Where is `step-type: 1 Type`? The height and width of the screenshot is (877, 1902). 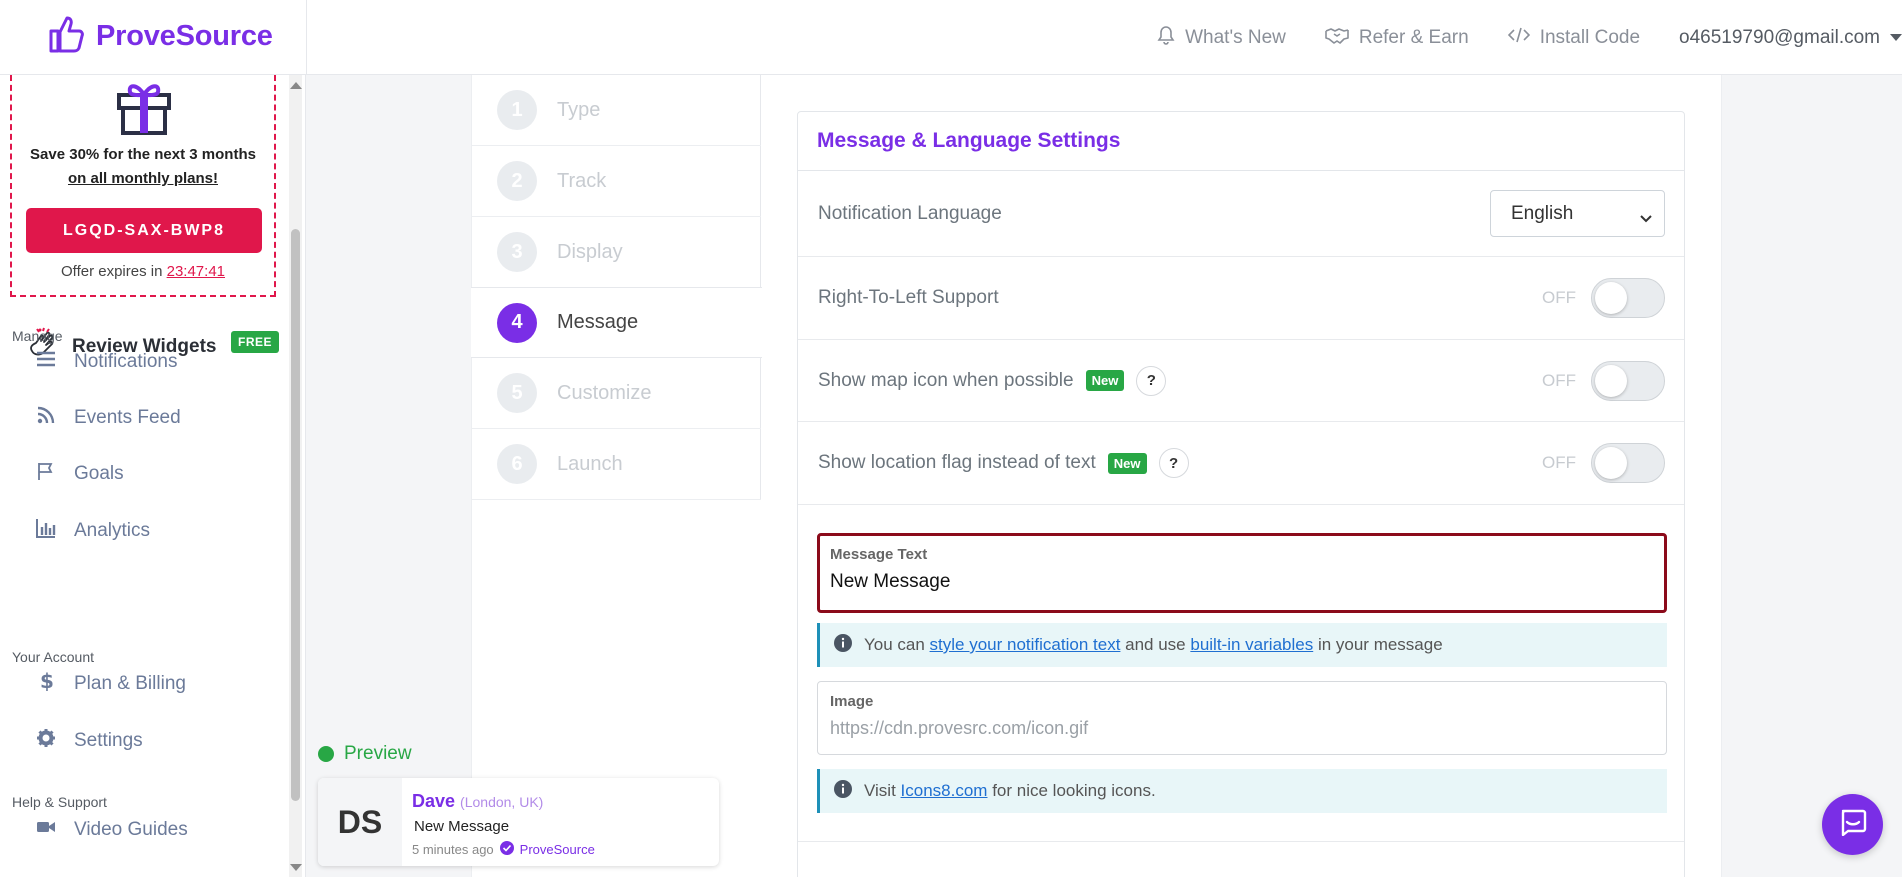 step-type: 1 Type is located at coordinates (616, 110).